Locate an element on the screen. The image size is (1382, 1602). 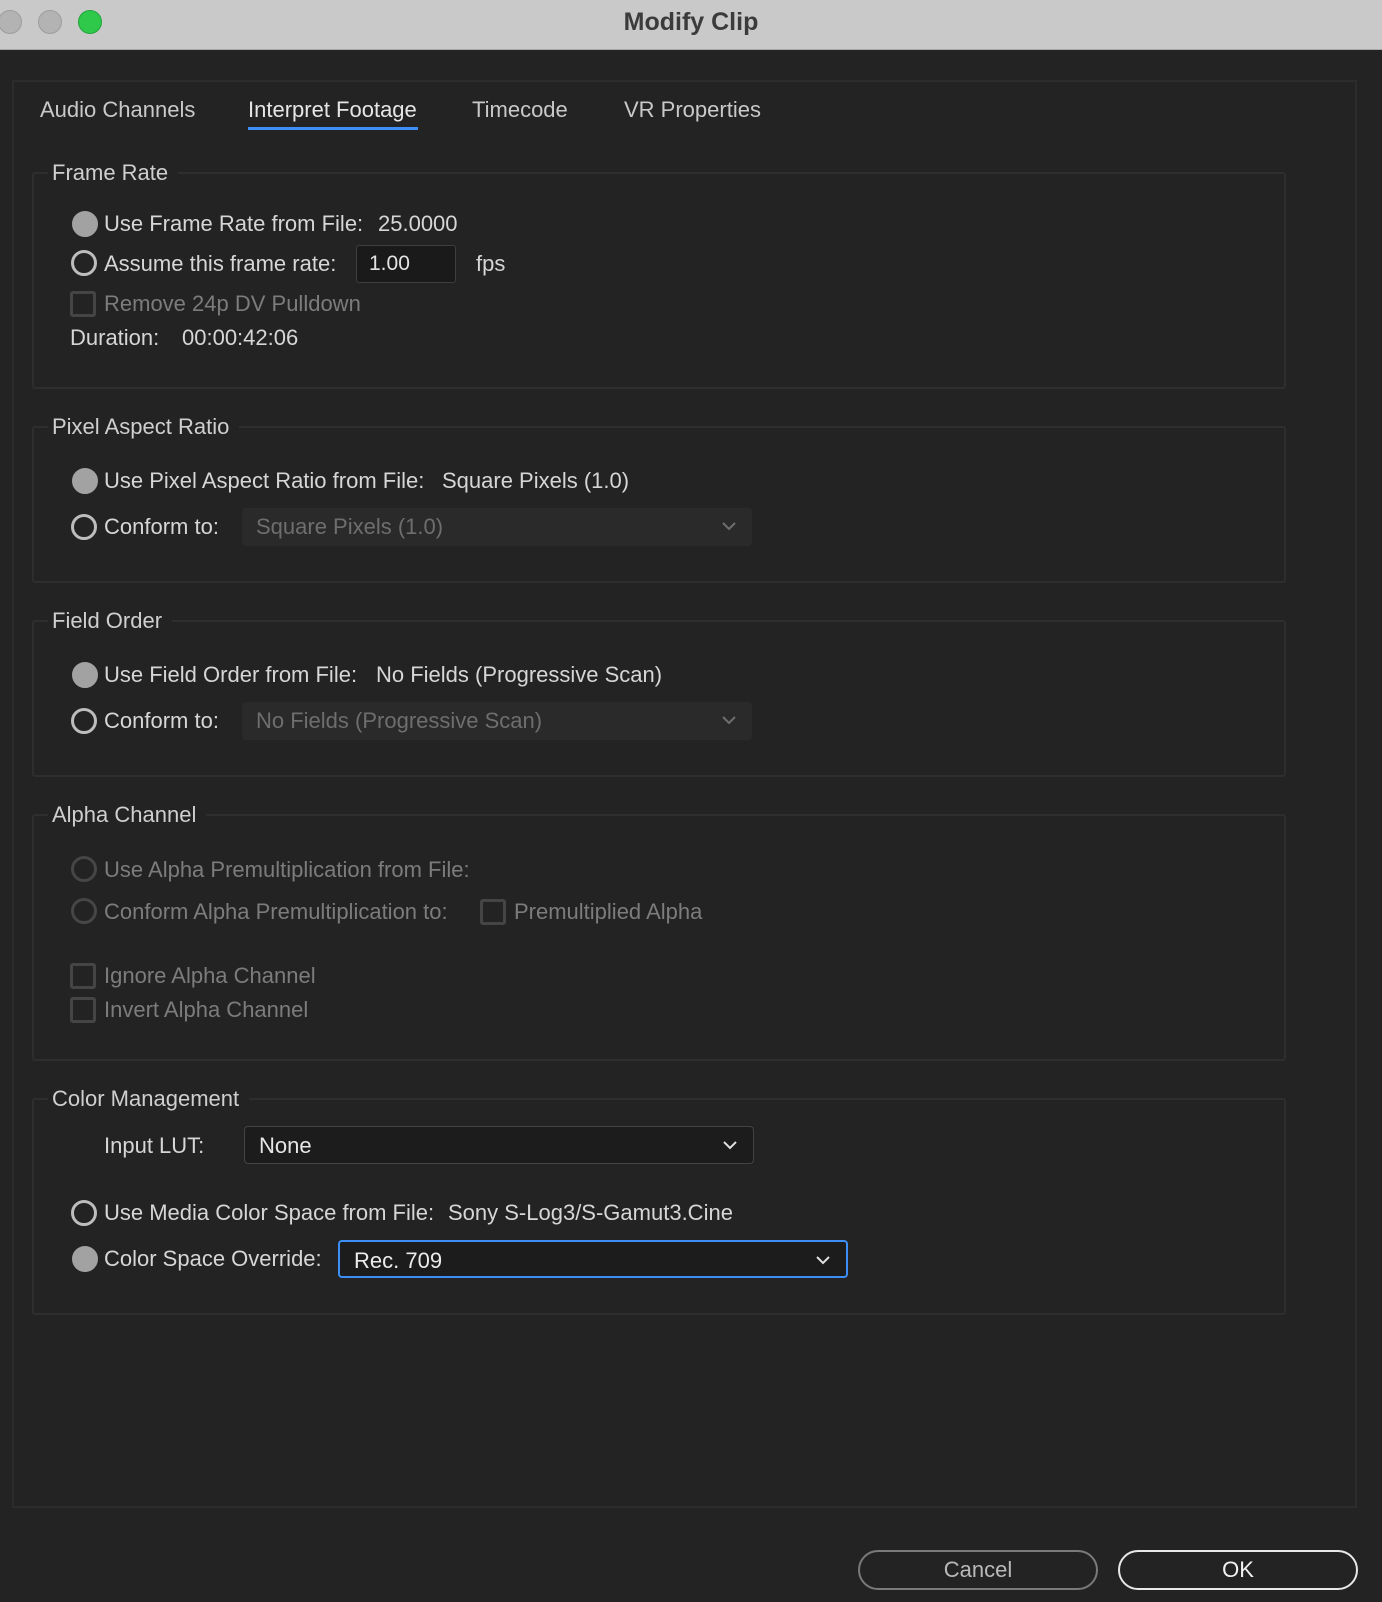
par-conform-radio is located at coordinates (84, 527).